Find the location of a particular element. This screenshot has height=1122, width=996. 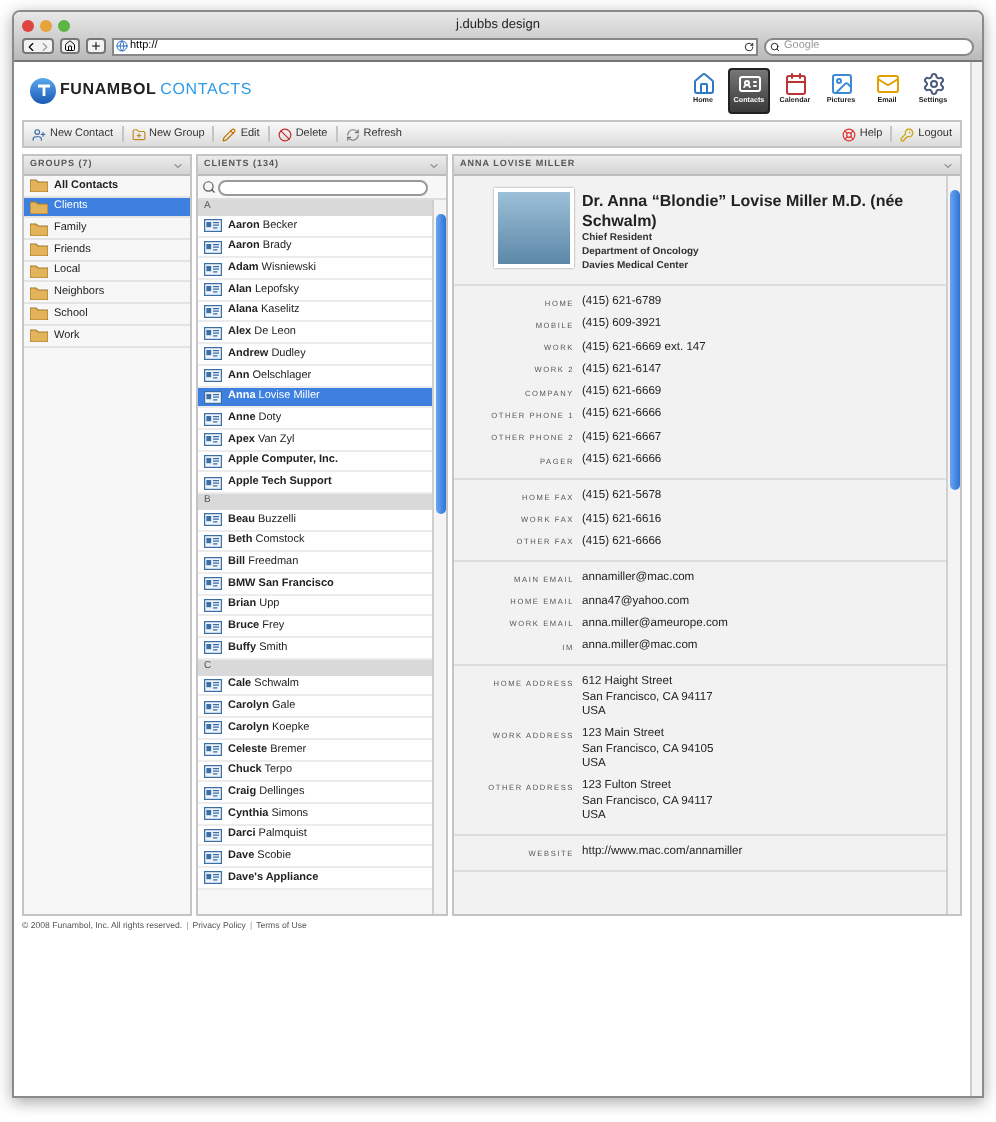

contact-name: Dr. Anna “Blondie” Lovise Miller M.D. (née Schwalm) is located at coordinates (744, 212).